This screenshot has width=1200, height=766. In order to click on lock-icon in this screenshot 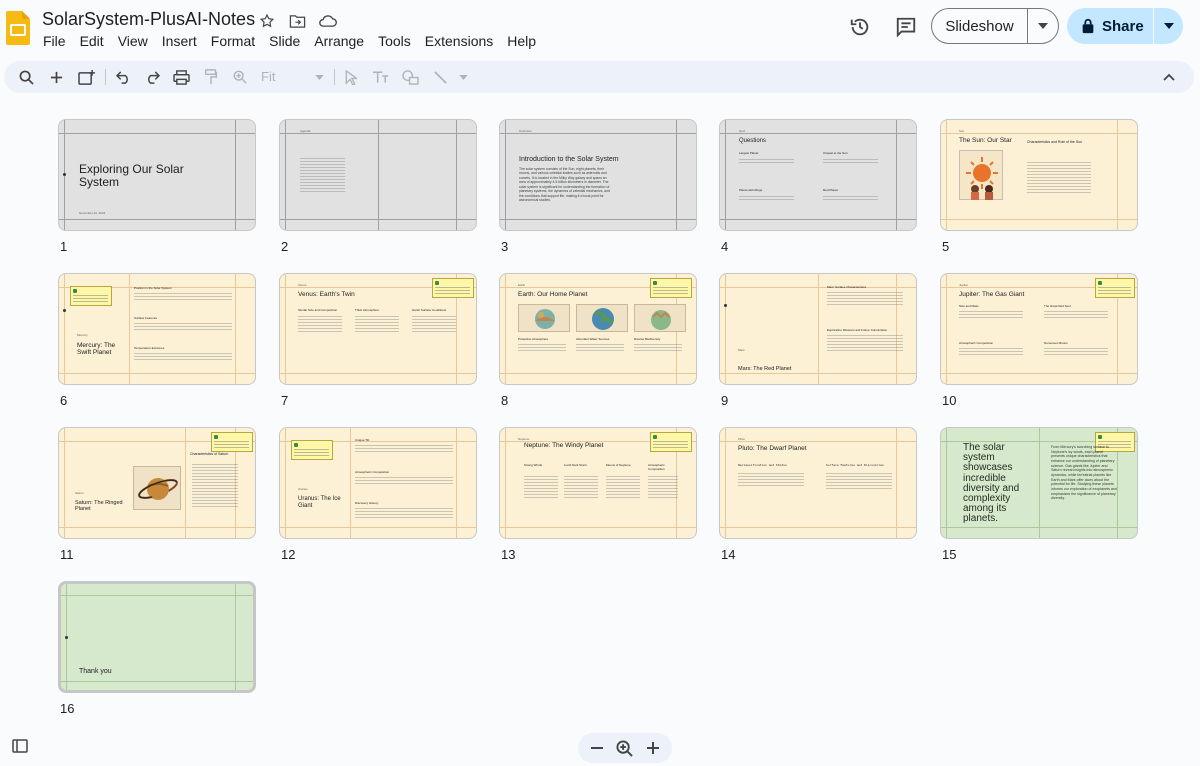, I will do `click(1088, 26)`.